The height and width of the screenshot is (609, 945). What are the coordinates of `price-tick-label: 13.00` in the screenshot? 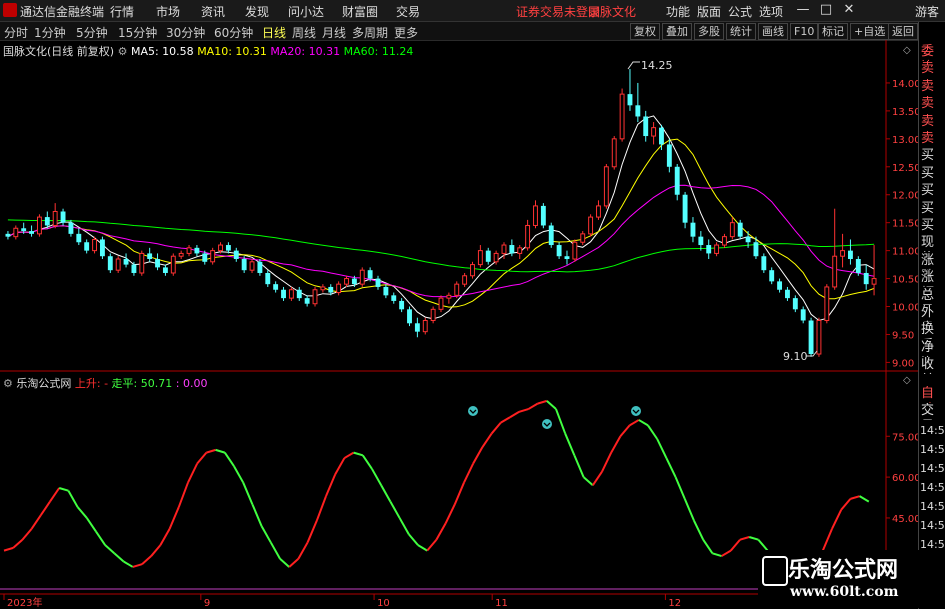 It's located at (905, 140).